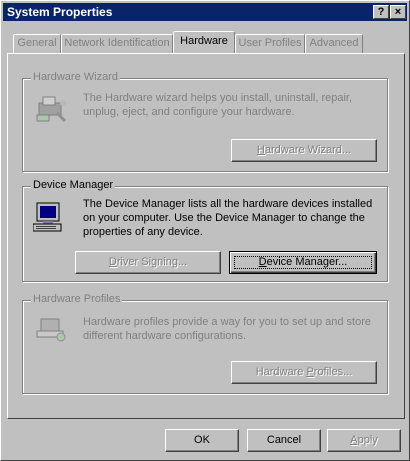  I want to click on cancel-button: Cancel, so click(284, 440).